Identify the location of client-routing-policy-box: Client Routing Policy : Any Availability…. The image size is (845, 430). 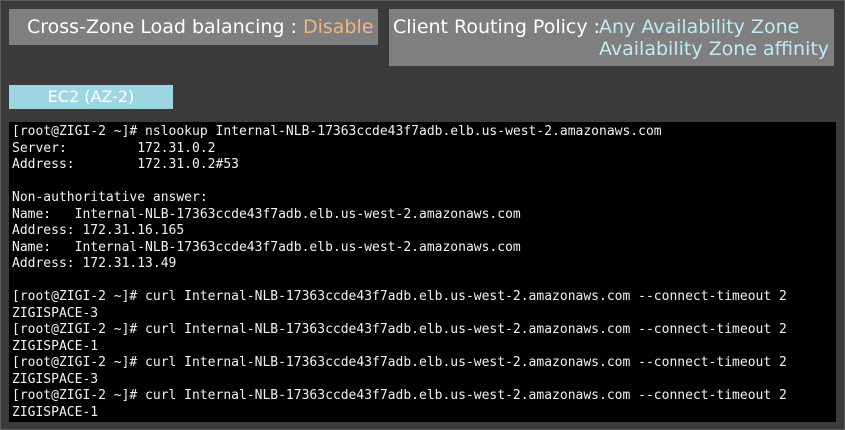
(611, 37).